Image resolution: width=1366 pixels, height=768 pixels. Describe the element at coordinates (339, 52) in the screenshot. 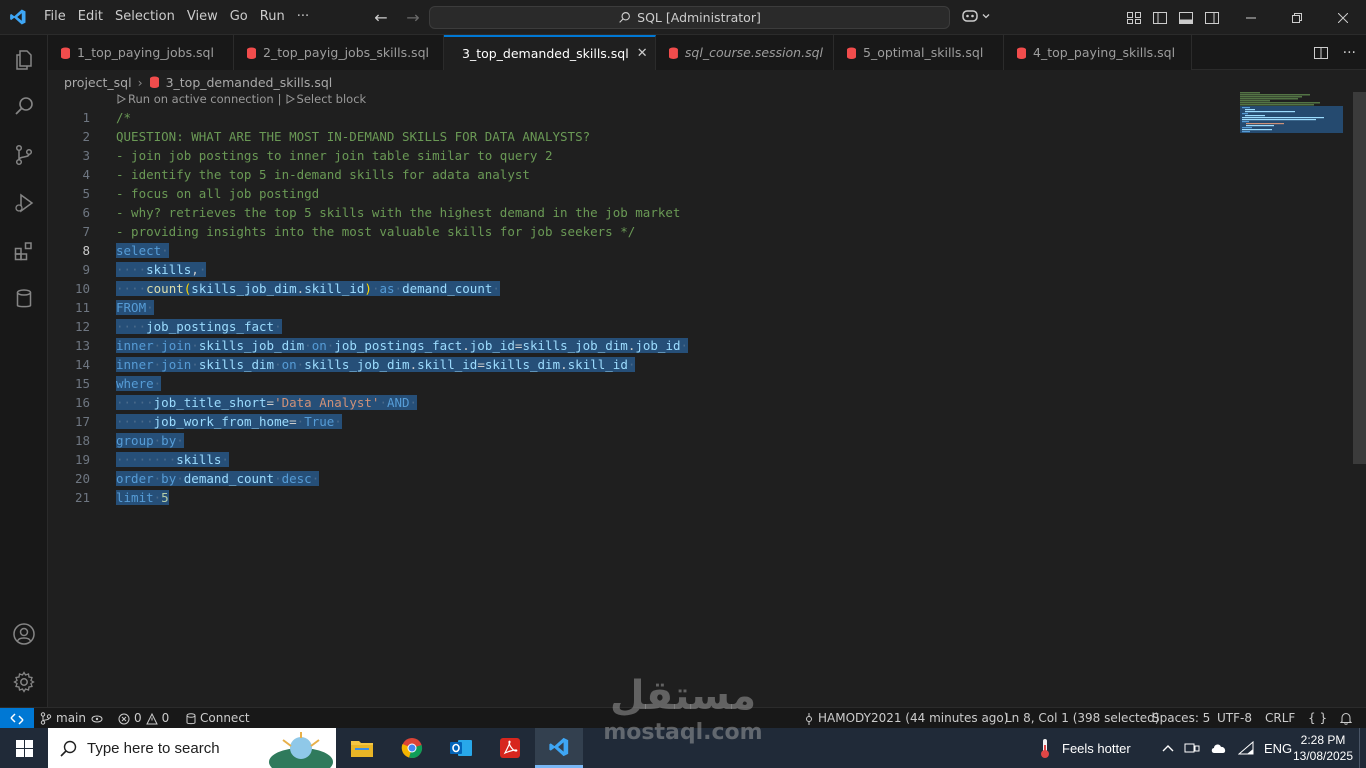

I see `tab-2-top-payig-jobs-skills: 2_top_payig_jobs_skills.sql` at that location.